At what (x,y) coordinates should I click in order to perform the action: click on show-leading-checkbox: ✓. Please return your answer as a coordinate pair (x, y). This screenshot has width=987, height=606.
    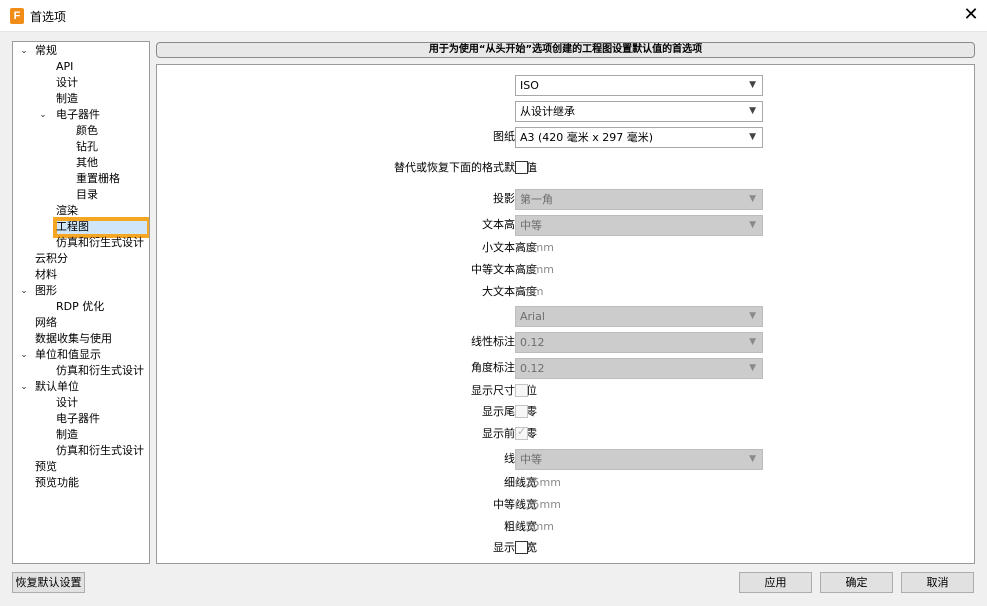
    Looking at the image, I should click on (521, 432).